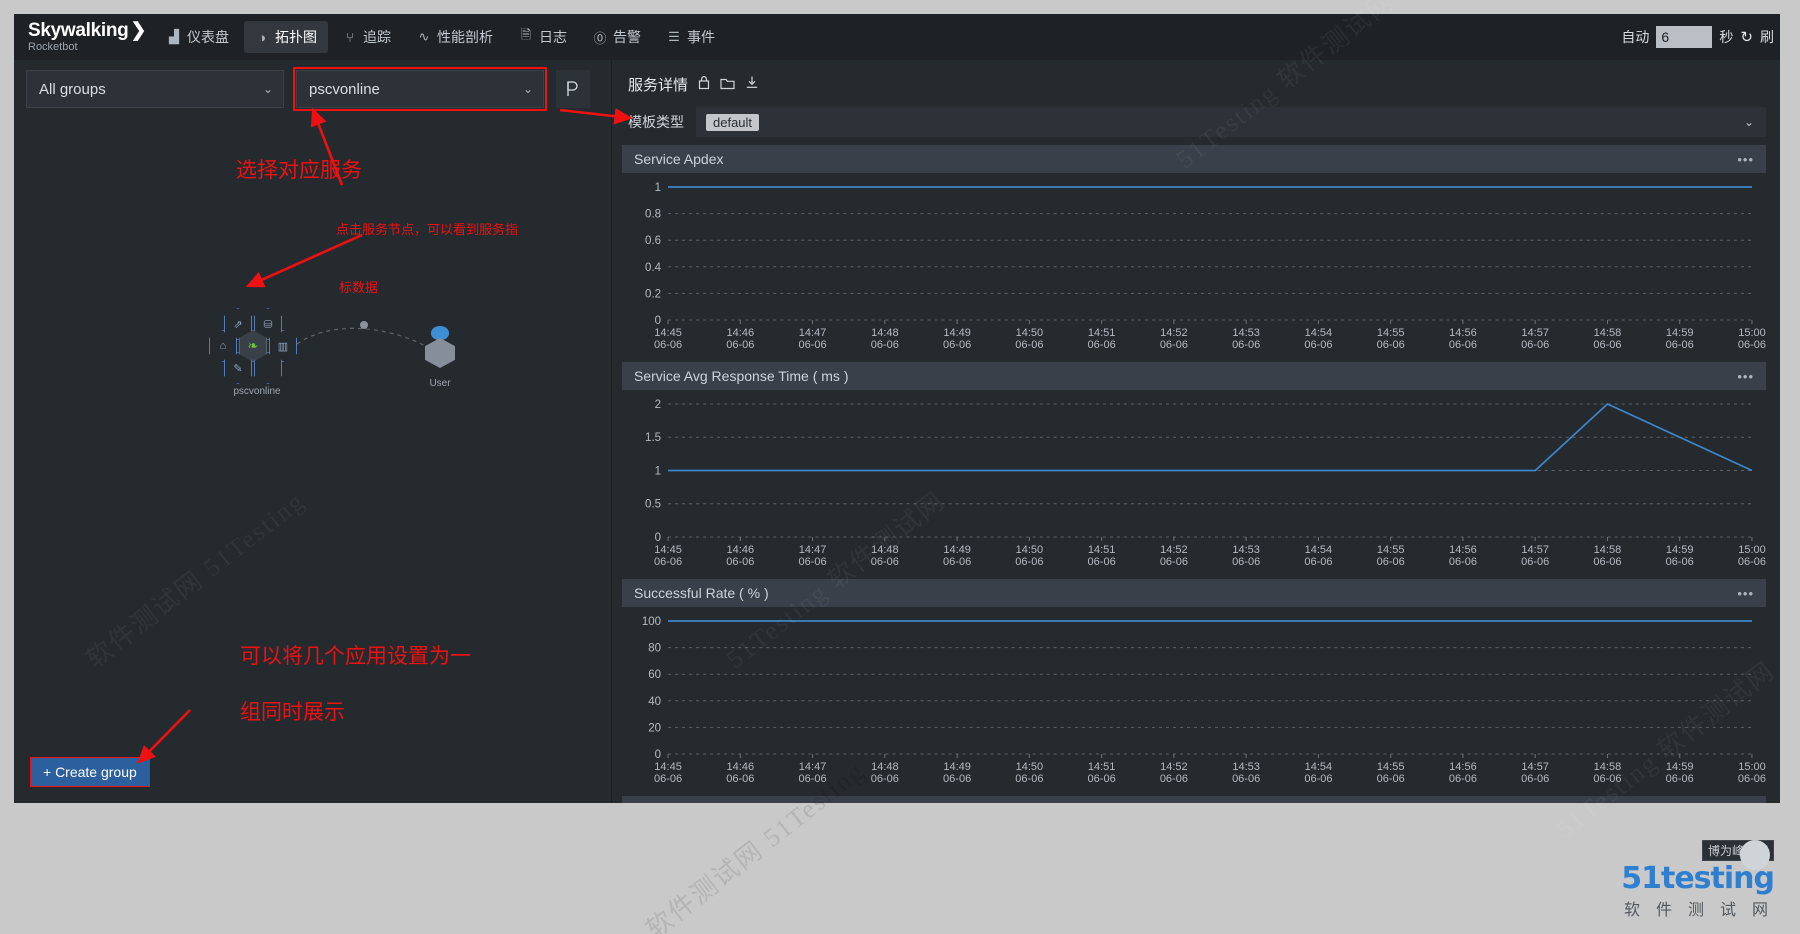  What do you see at coordinates (254, 352) in the screenshot?
I see `service-node-pscvonline: ⇗ ⛁ ⌂ ❧ ▥ ✎ pscvonline` at bounding box center [254, 352].